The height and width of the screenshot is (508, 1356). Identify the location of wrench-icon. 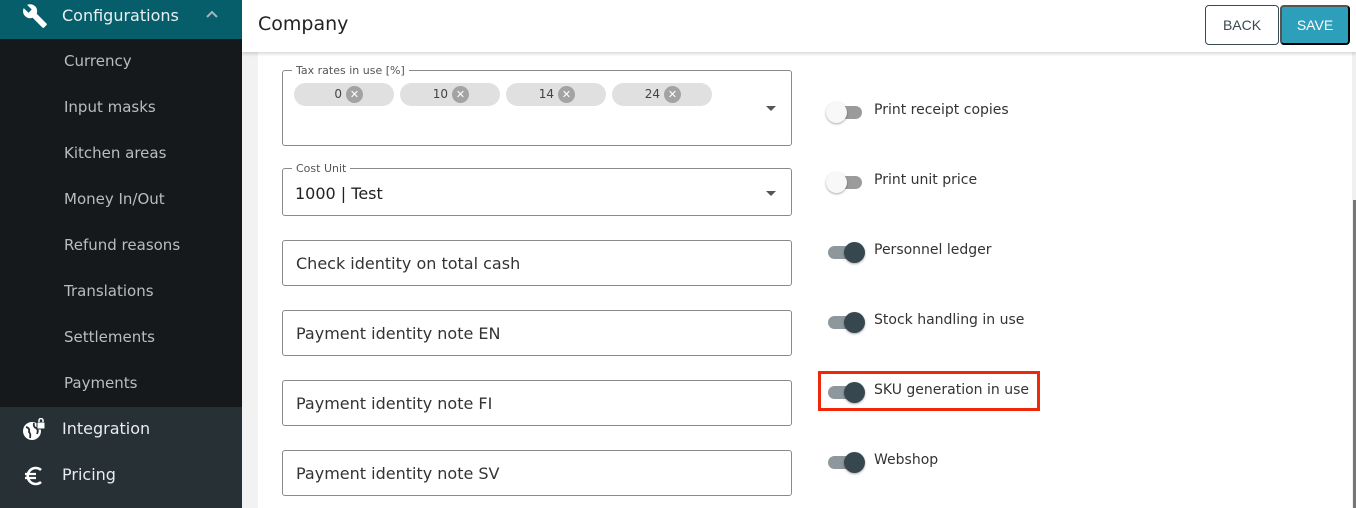
(35, 16).